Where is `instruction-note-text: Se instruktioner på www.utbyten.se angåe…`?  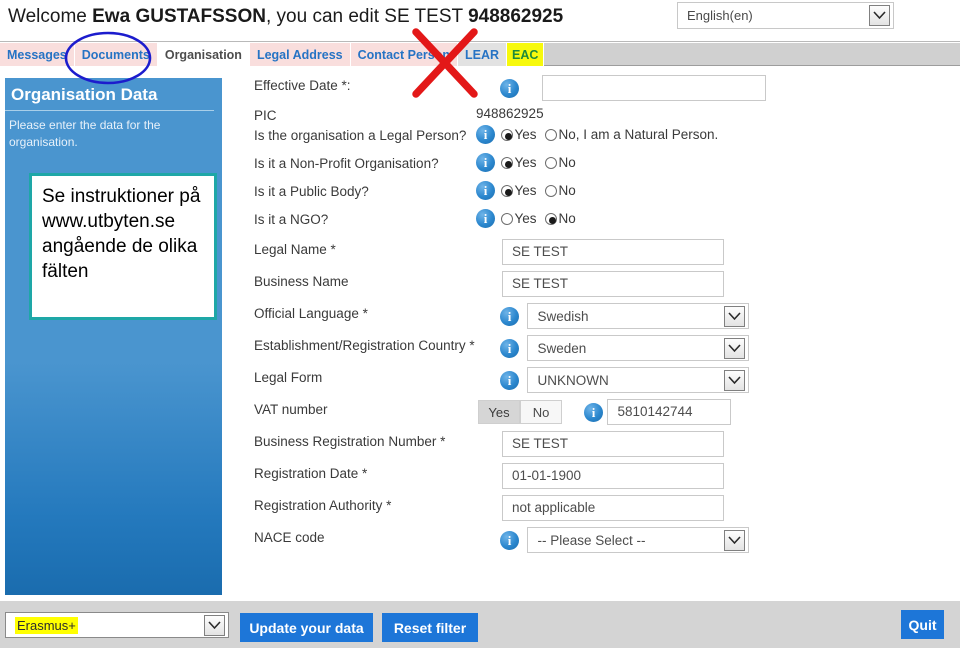
instruction-note-text: Se instruktioner på www.utbyten.se angåe… is located at coordinates (121, 234).